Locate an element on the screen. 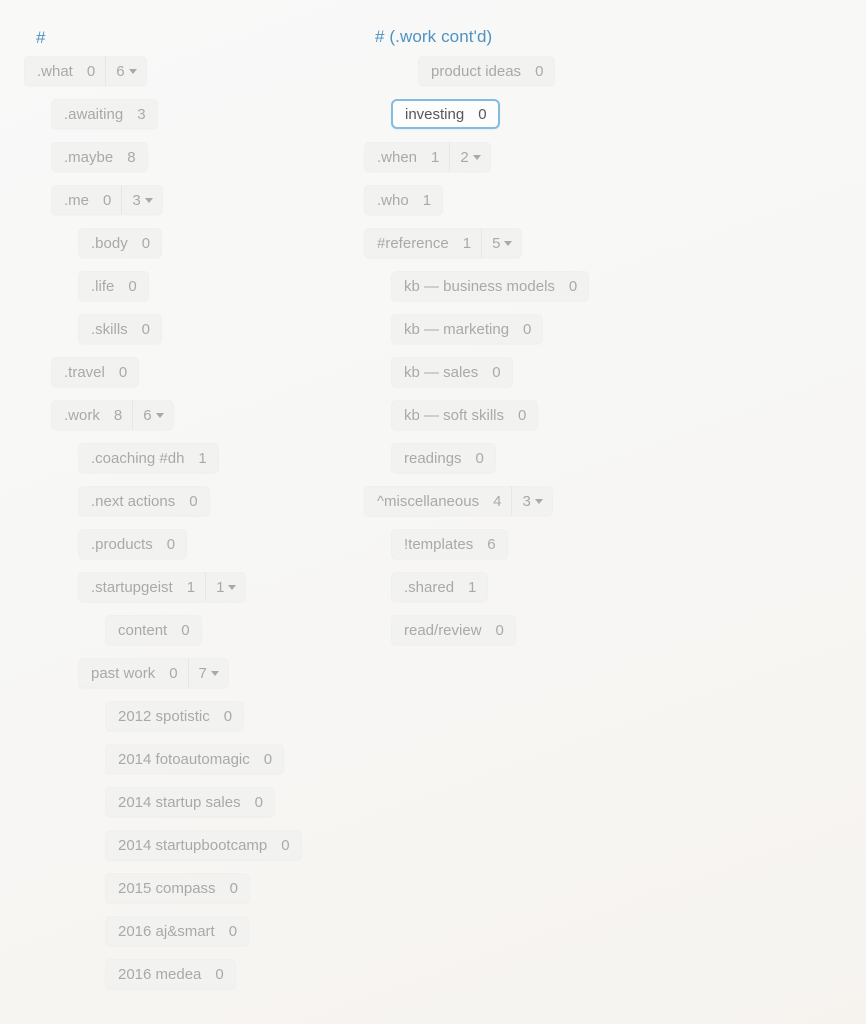 The height and width of the screenshot is (1024, 866). tag-dropdown-count: 7 is located at coordinates (202, 673).